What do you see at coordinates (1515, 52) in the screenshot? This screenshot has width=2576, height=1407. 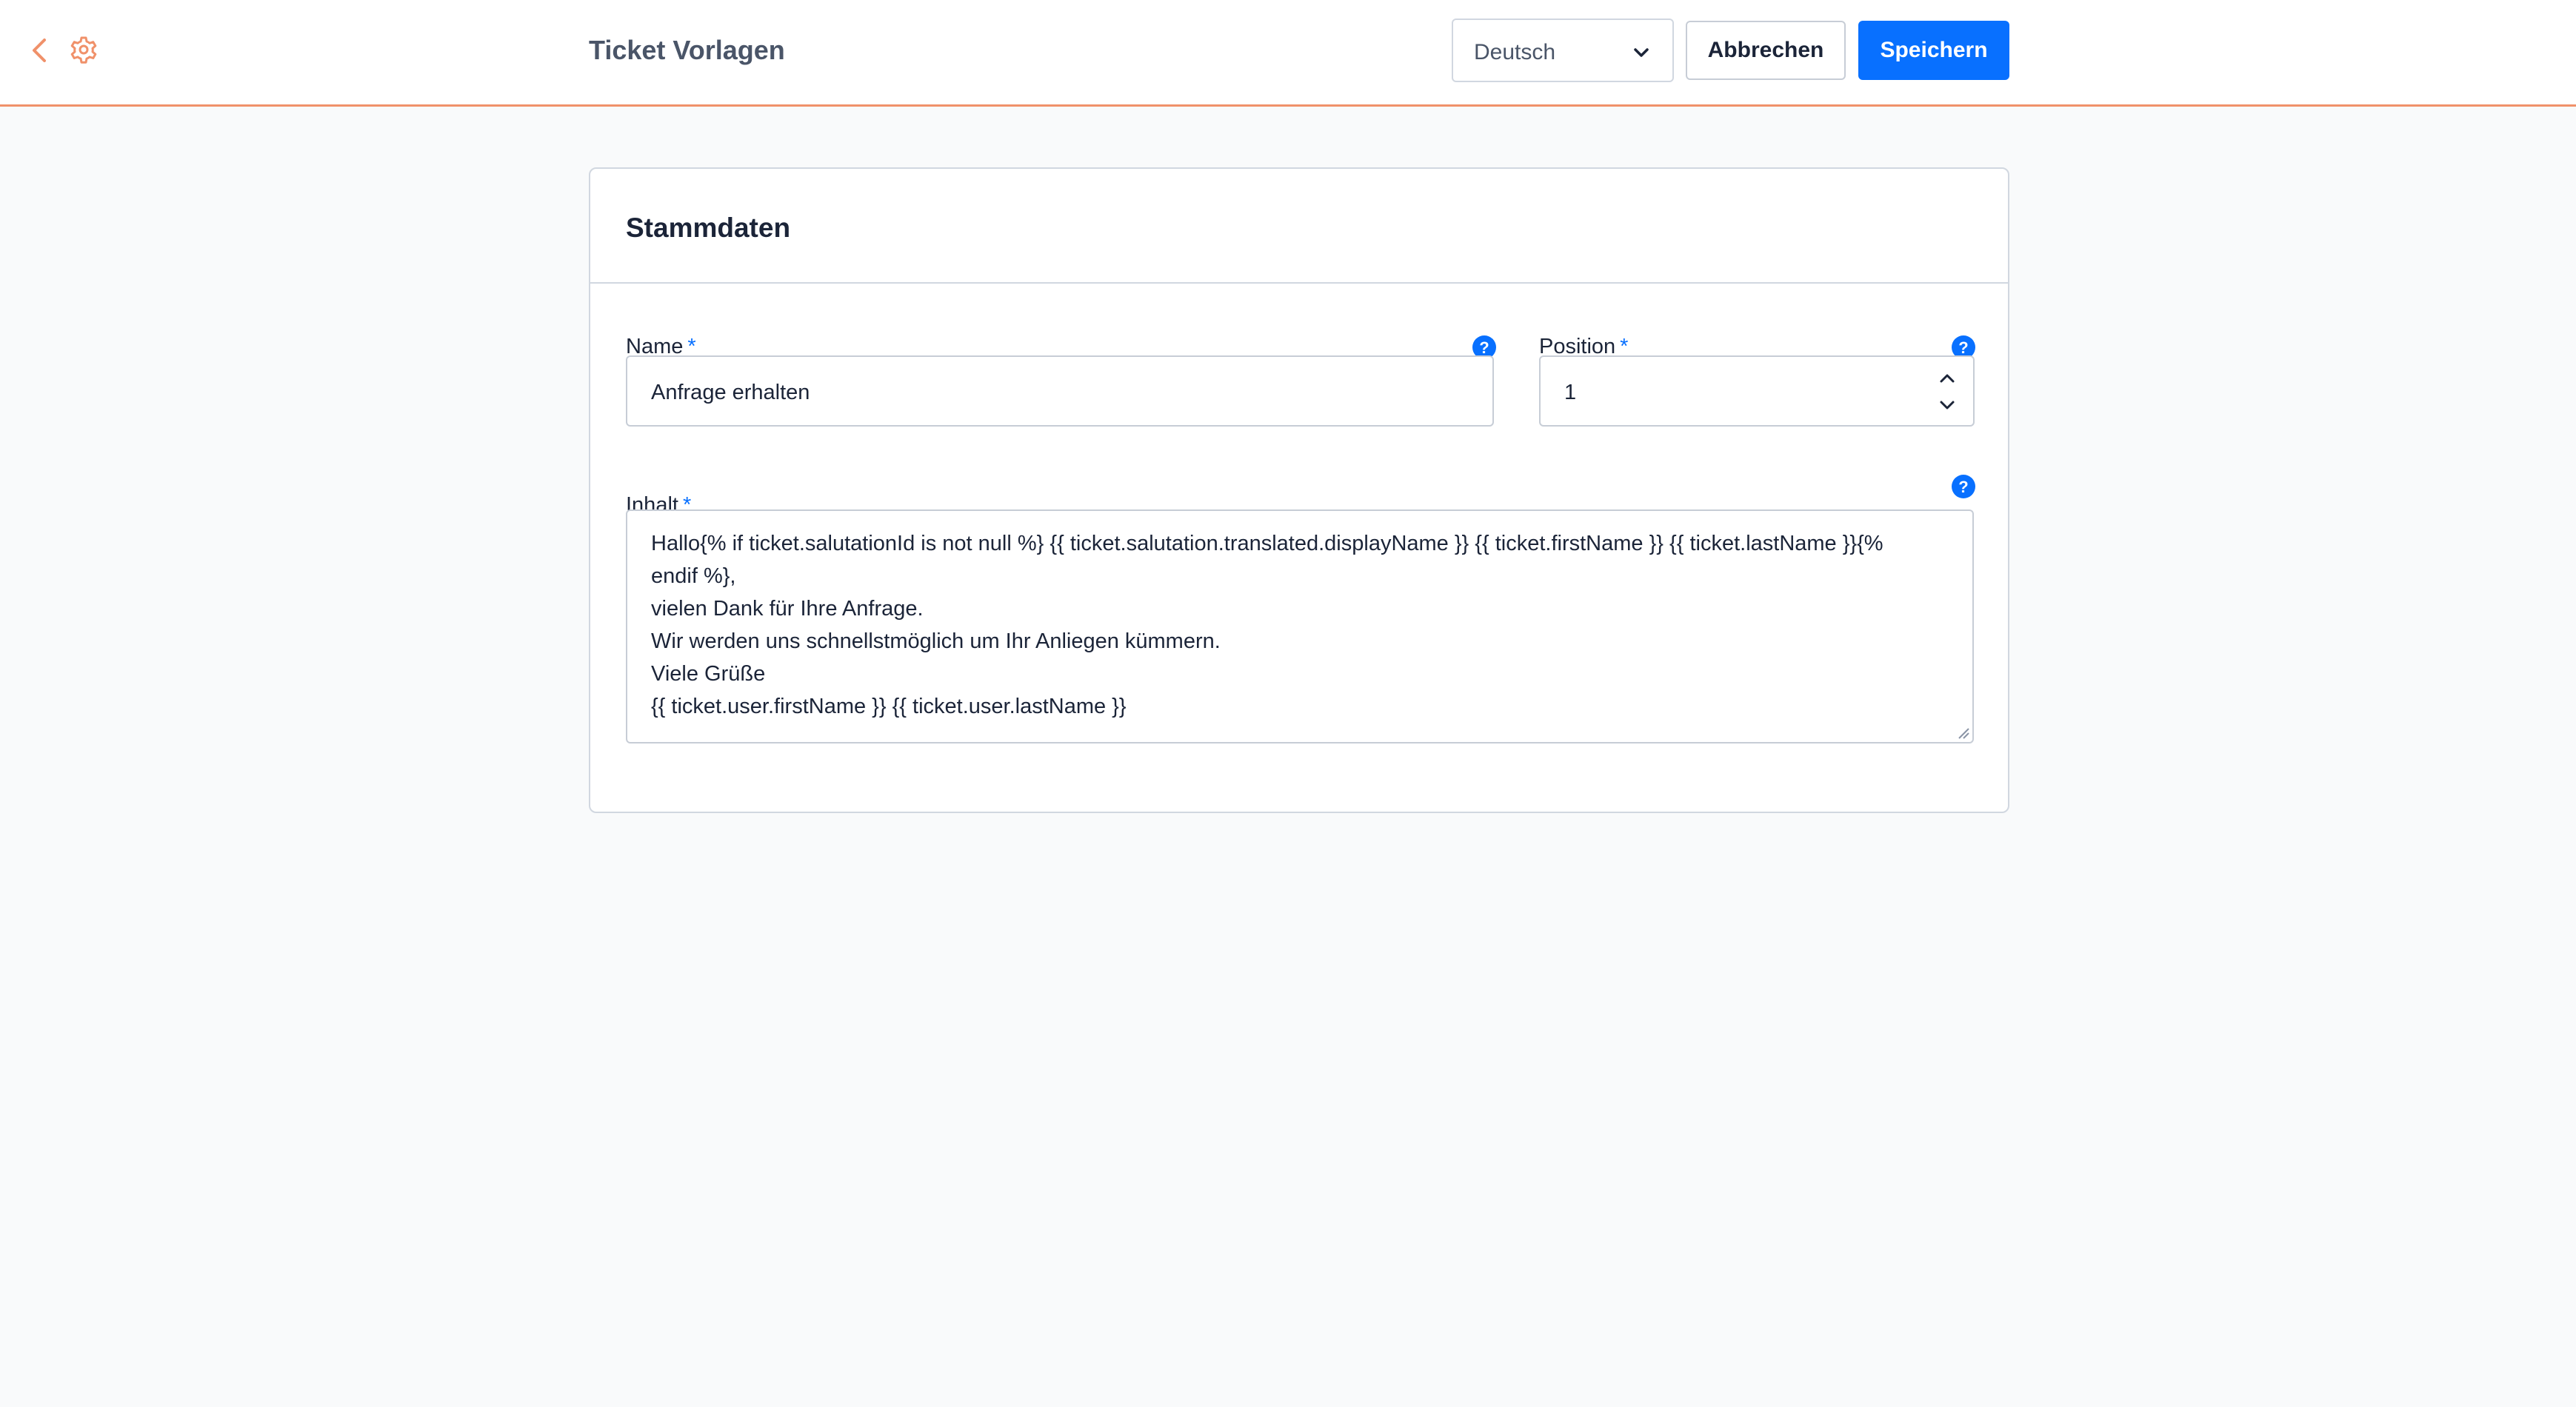 I see `language-select-value: Deutsch` at bounding box center [1515, 52].